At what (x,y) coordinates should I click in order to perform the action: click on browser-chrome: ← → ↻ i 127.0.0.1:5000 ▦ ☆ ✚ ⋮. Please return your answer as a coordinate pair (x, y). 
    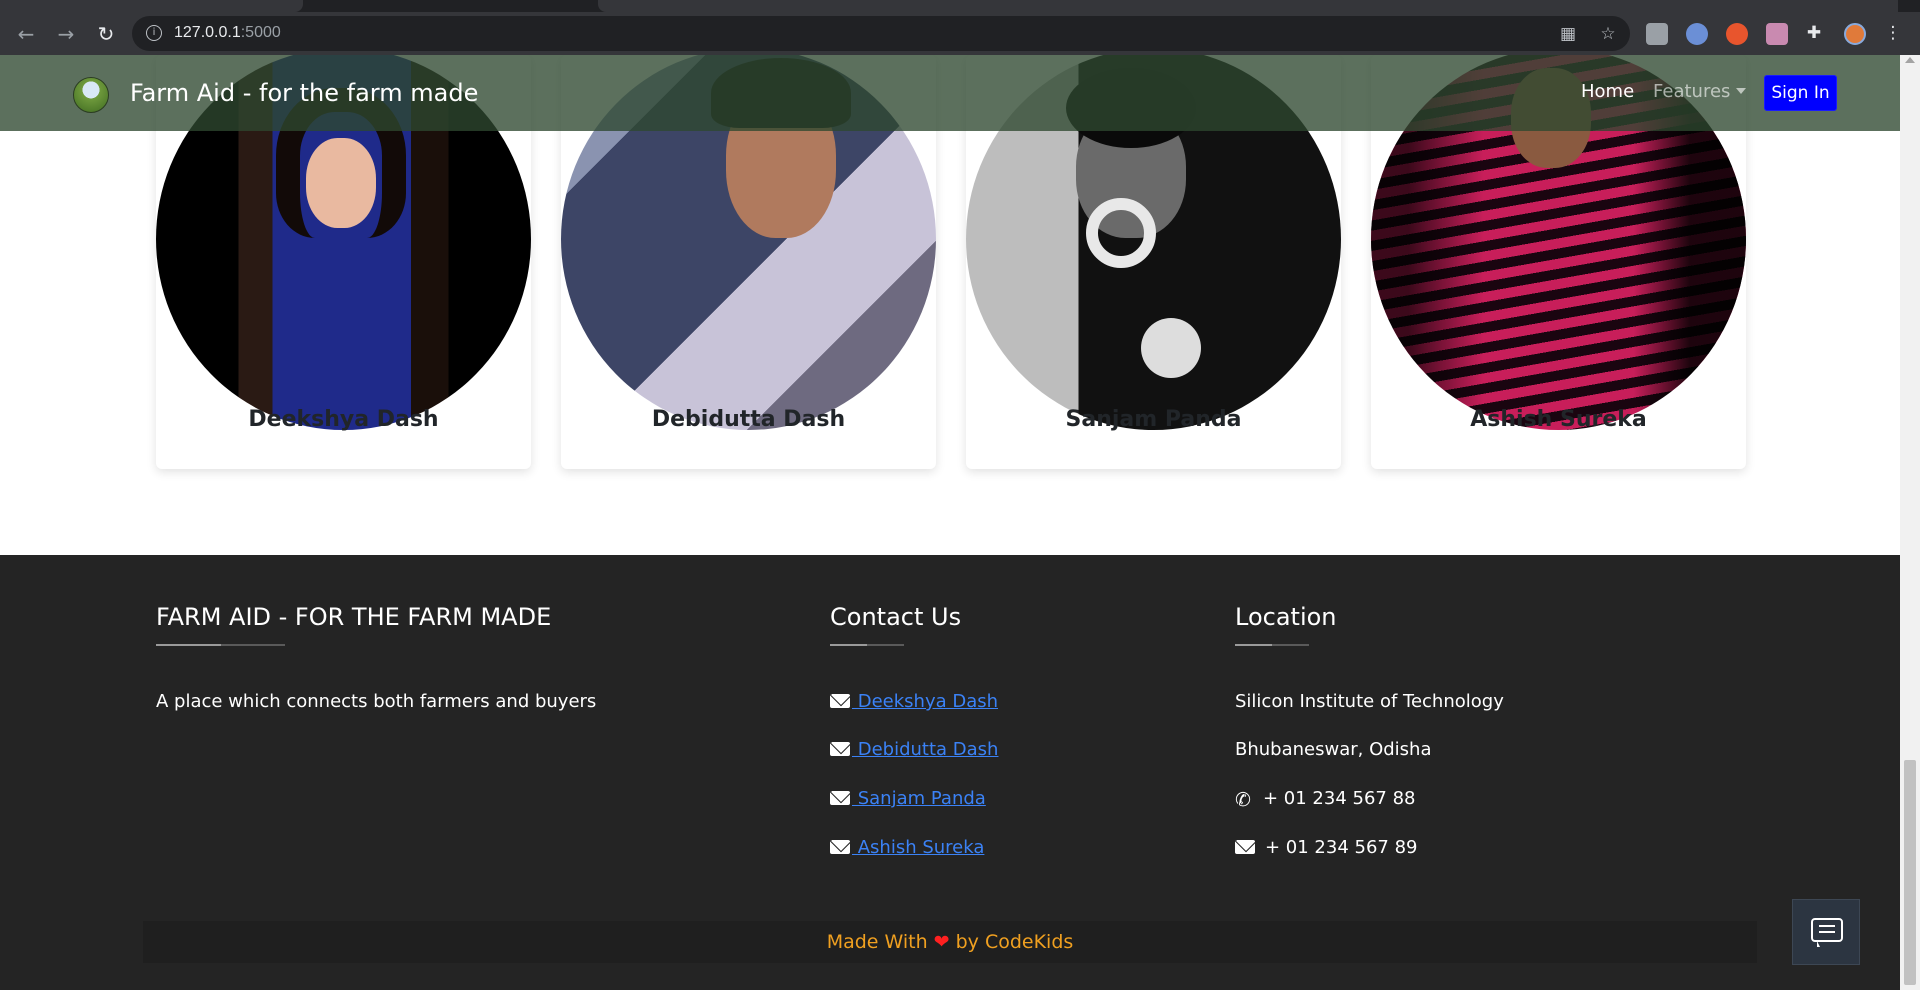
    Looking at the image, I should click on (960, 27).